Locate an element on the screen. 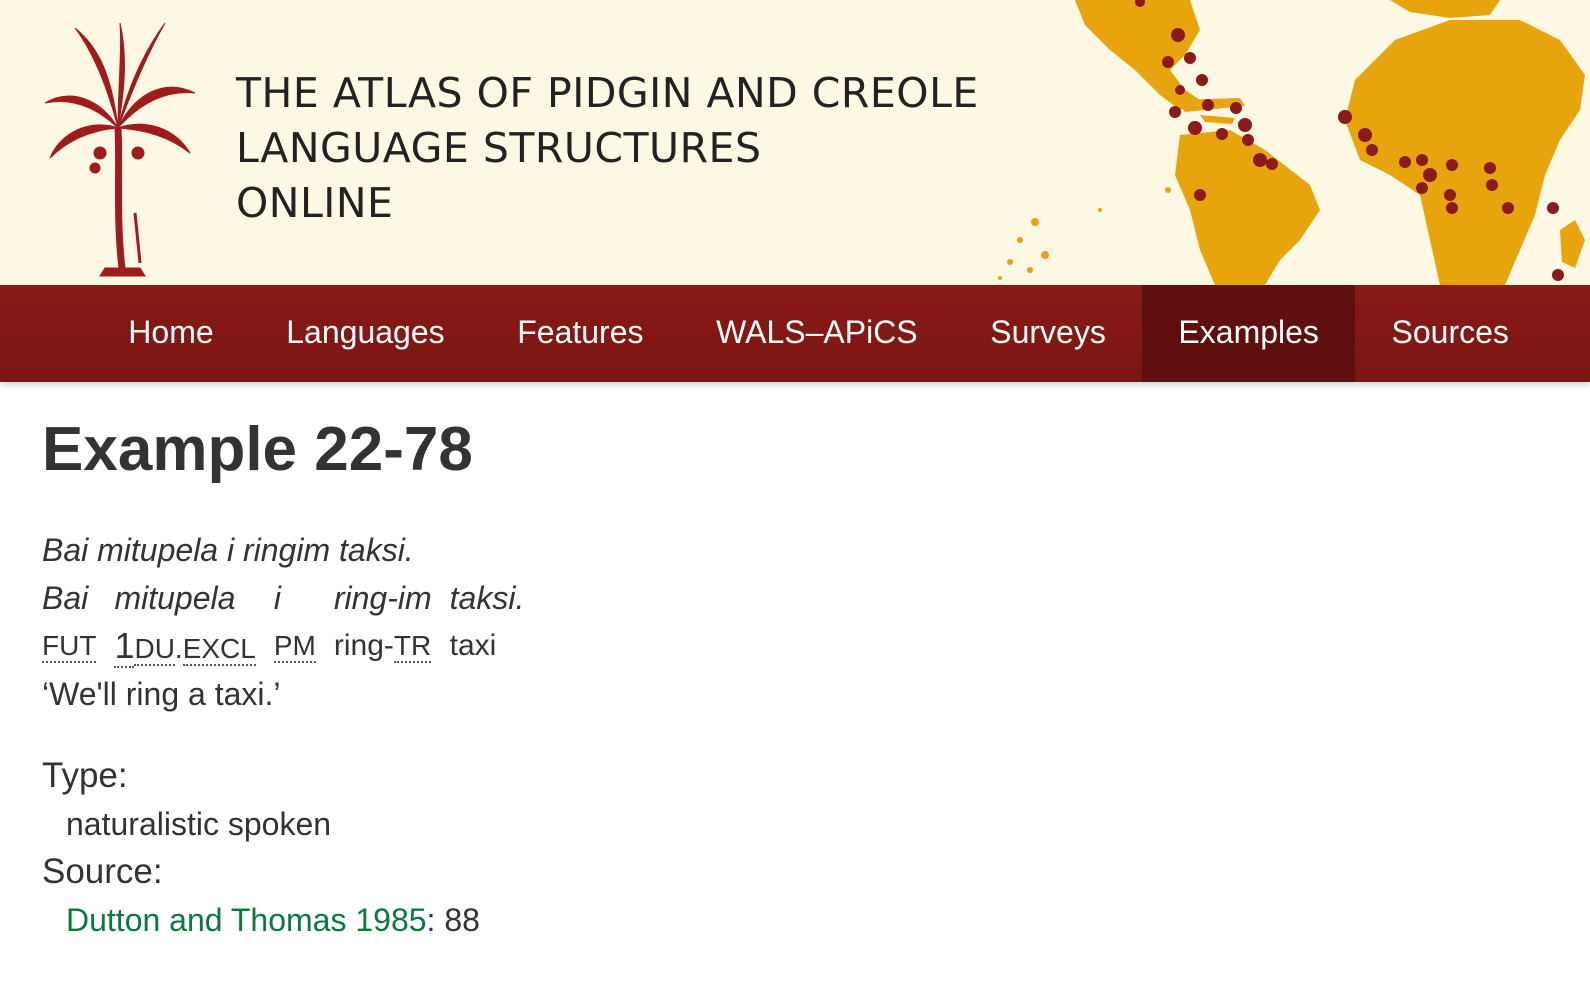 The image size is (1590, 993). source-label: Source: is located at coordinates (102, 871).